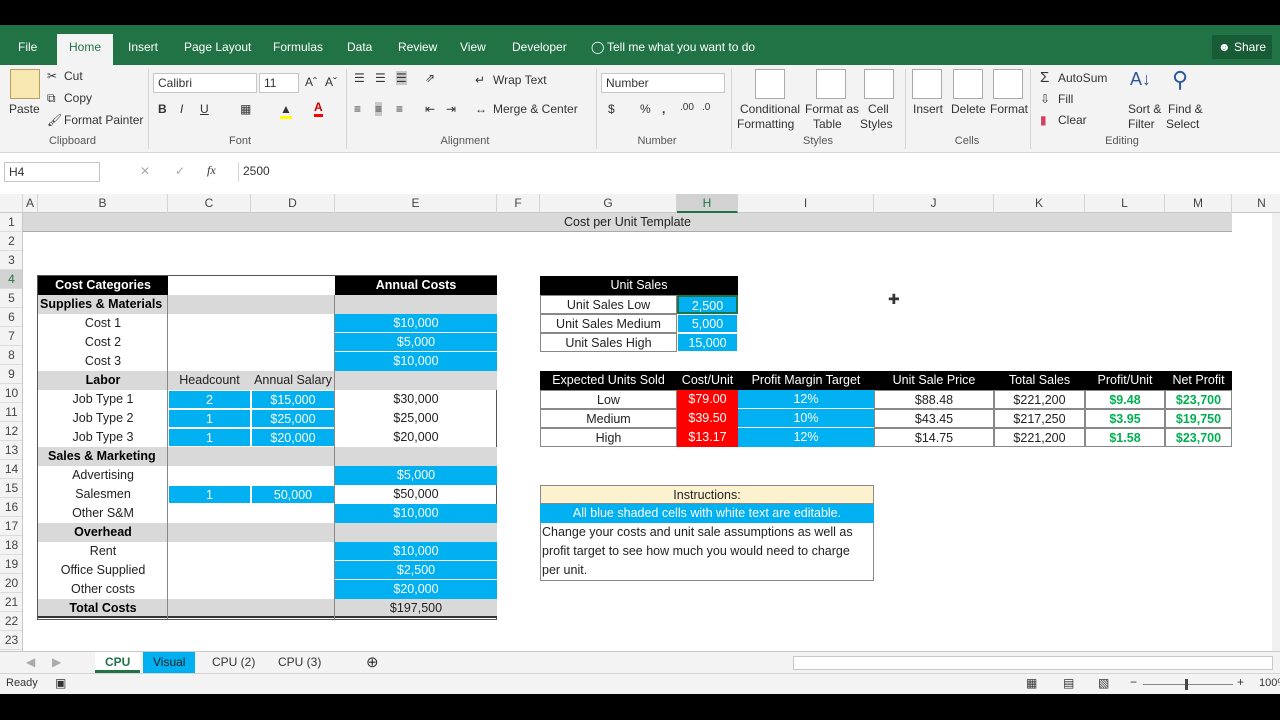 This screenshot has height=720, width=1280. I want to click on align-top-icon: ☰, so click(359, 78).